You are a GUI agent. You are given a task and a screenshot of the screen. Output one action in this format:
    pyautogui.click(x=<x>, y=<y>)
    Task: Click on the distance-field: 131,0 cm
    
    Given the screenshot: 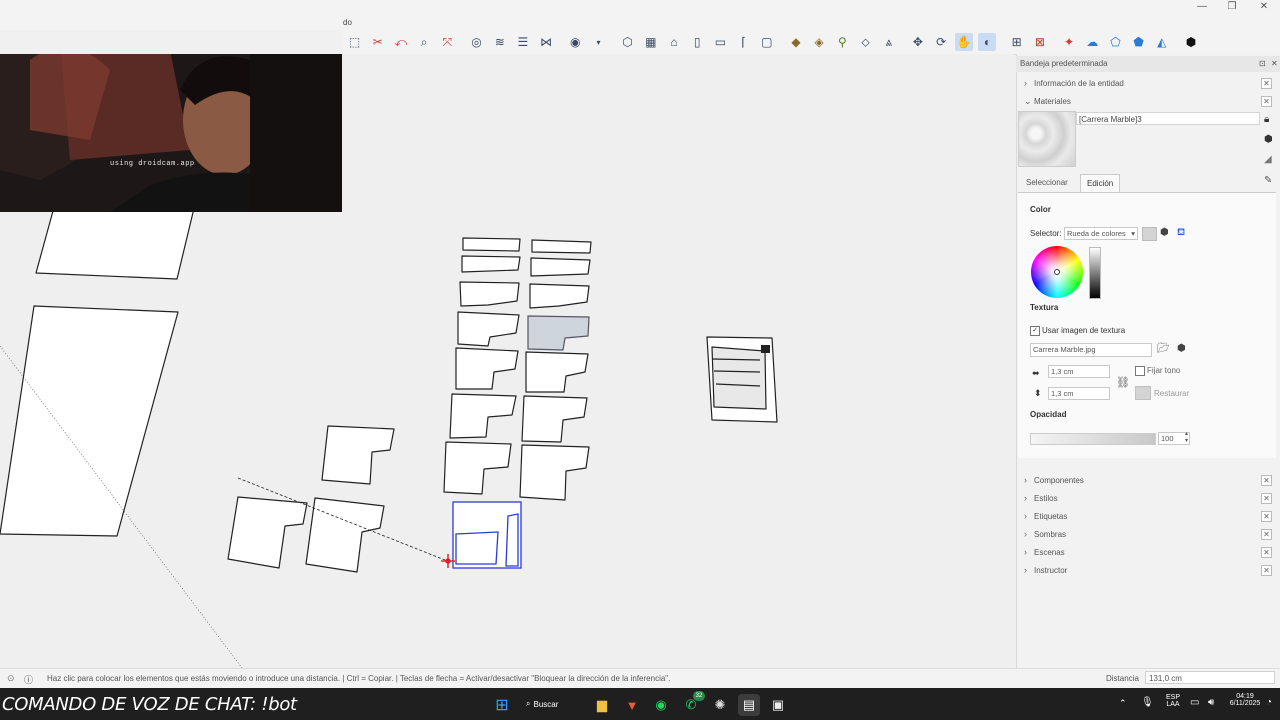 What is the action you would take?
    pyautogui.click(x=1210, y=677)
    